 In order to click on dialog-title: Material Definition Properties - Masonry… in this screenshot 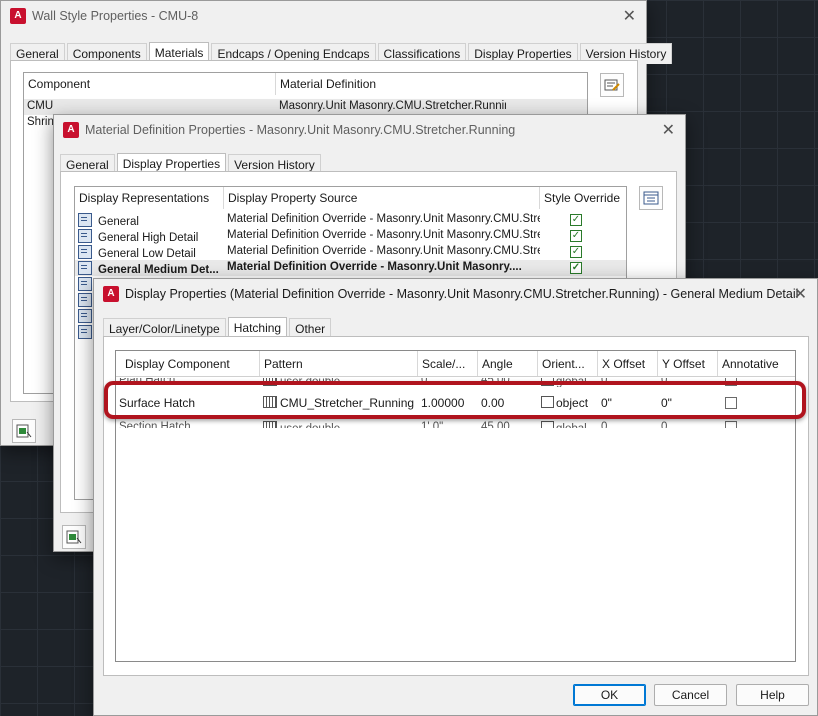, I will do `click(300, 130)`.